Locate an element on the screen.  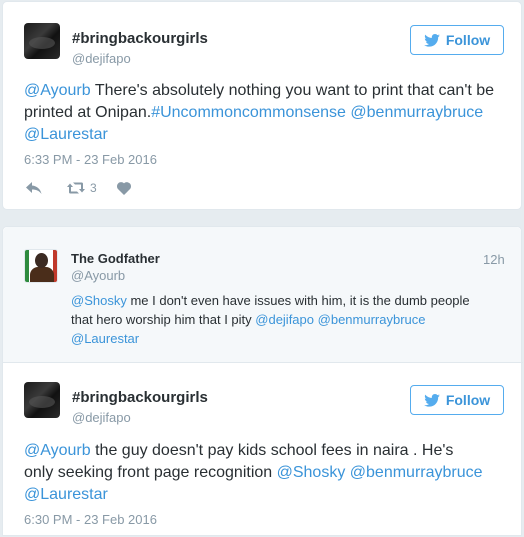
avatar-figure-body is located at coordinates (42, 274).